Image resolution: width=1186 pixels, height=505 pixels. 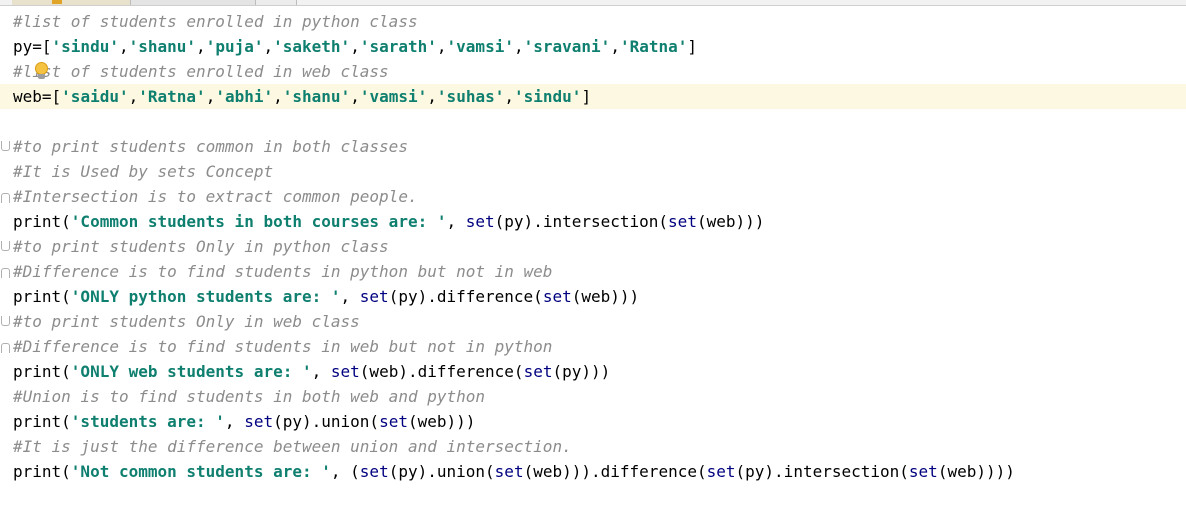 What do you see at coordinates (41, 71) in the screenshot?
I see `lightbulb-icon` at bounding box center [41, 71].